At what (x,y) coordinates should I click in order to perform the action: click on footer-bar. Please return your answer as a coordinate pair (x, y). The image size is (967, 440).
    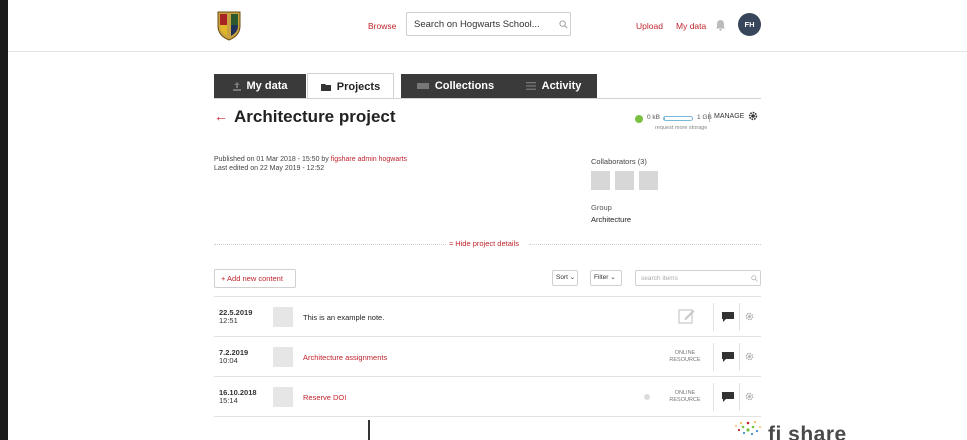
    Looking at the image, I should click on (369, 430).